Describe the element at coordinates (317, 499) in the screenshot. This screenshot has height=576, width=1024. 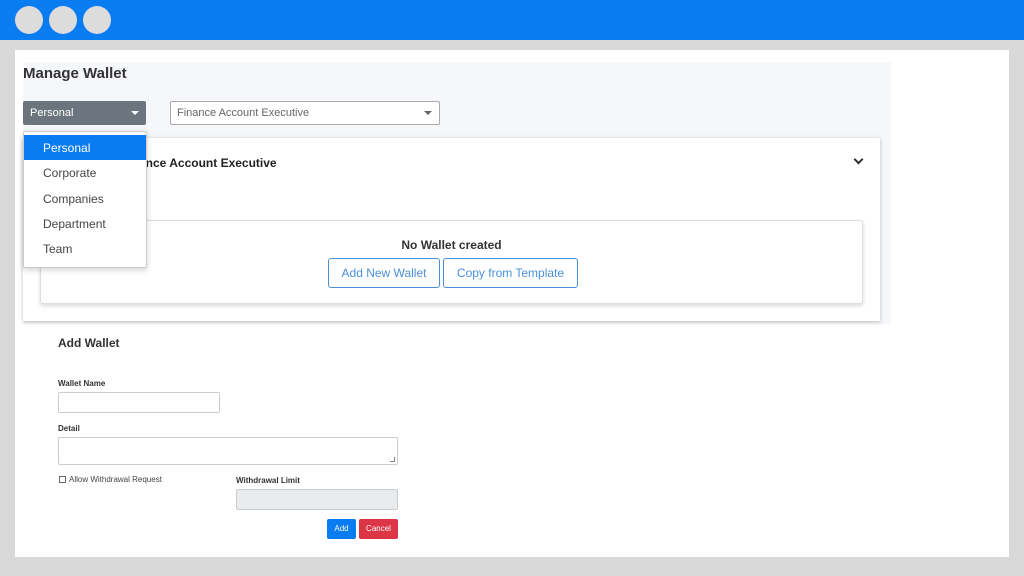
I see `withdrawal-limit-input` at that location.